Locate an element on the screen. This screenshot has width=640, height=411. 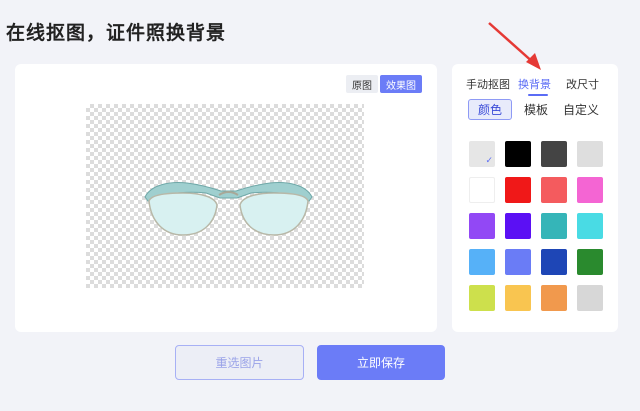
effect-image-toggle: 效果图 is located at coordinates (401, 84).